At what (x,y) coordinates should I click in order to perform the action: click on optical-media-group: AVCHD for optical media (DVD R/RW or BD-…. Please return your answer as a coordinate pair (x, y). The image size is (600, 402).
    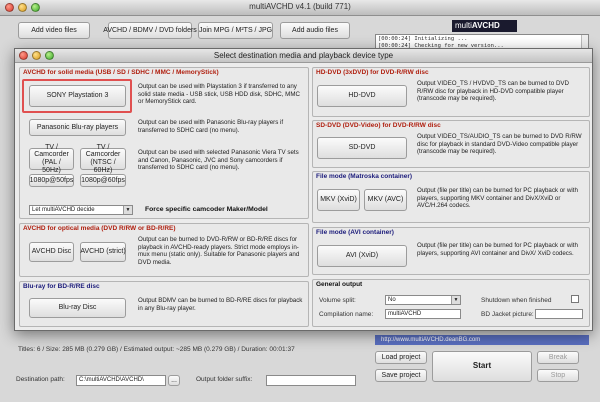
    Looking at the image, I should click on (164, 250).